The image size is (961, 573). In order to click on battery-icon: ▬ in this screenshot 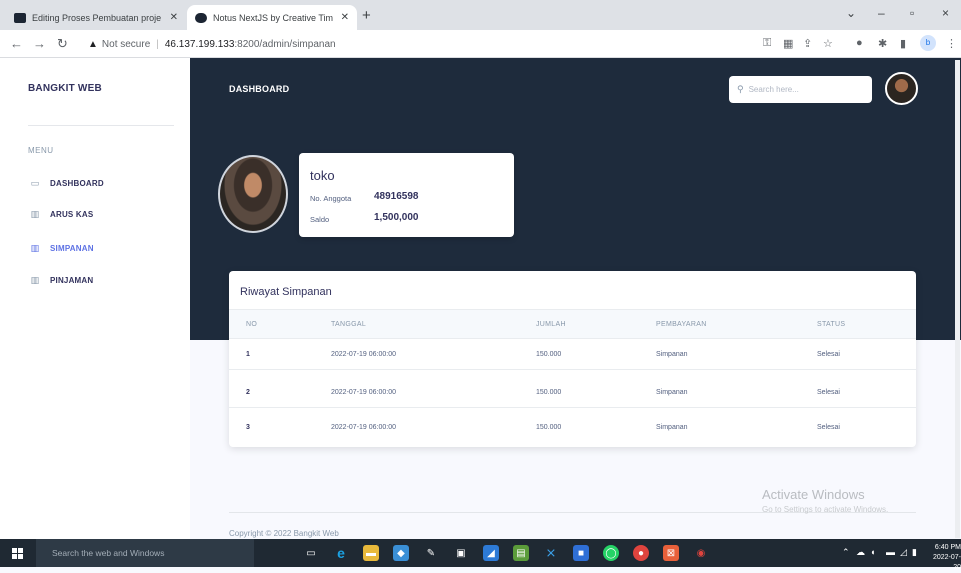, I will do `click(890, 552)`.